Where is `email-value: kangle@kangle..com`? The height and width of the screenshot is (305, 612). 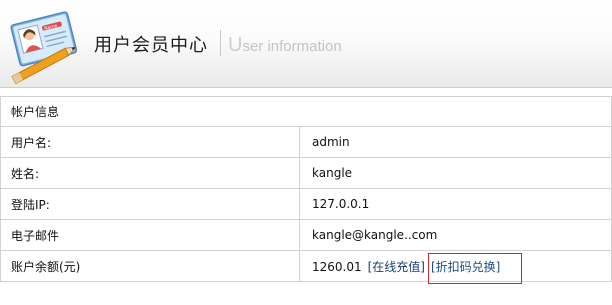 email-value: kangle@kangle..com is located at coordinates (455, 235).